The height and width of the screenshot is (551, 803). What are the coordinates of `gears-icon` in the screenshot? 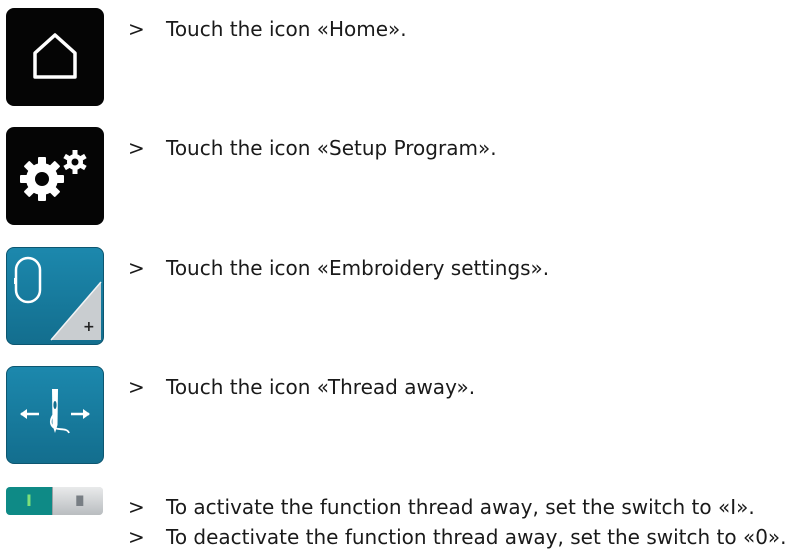 It's located at (53, 175).